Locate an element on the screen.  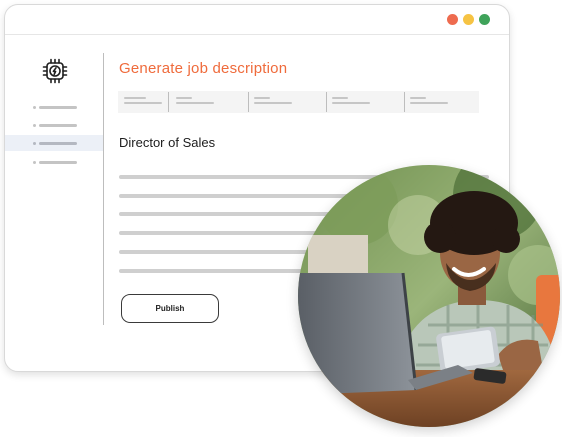
title-bar is located at coordinates (257, 20).